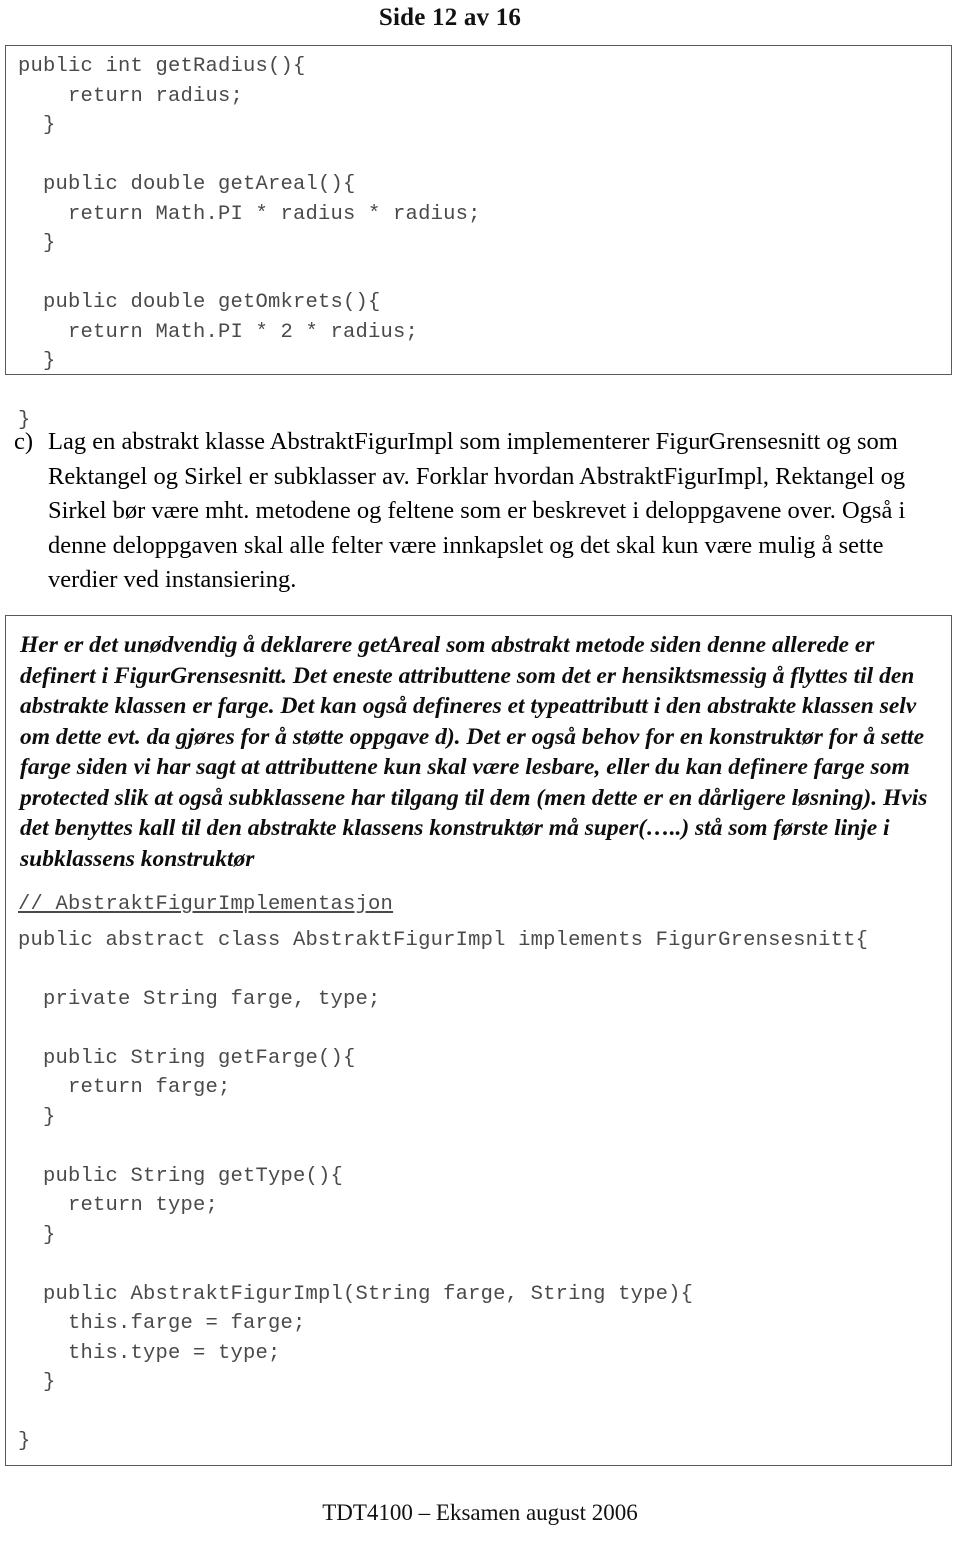 Image resolution: width=960 pixels, height=1549 pixels. I want to click on page-footer: TDT4100 – Eksamen august 2006, so click(480, 1512).